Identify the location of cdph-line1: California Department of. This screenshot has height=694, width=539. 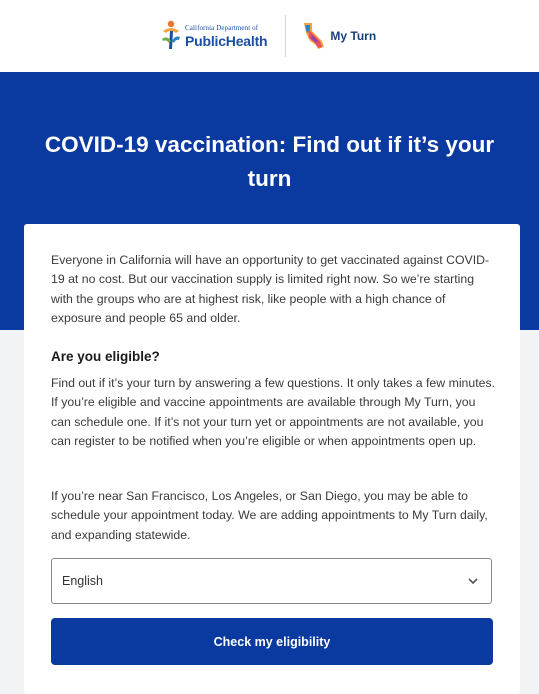
(222, 27).